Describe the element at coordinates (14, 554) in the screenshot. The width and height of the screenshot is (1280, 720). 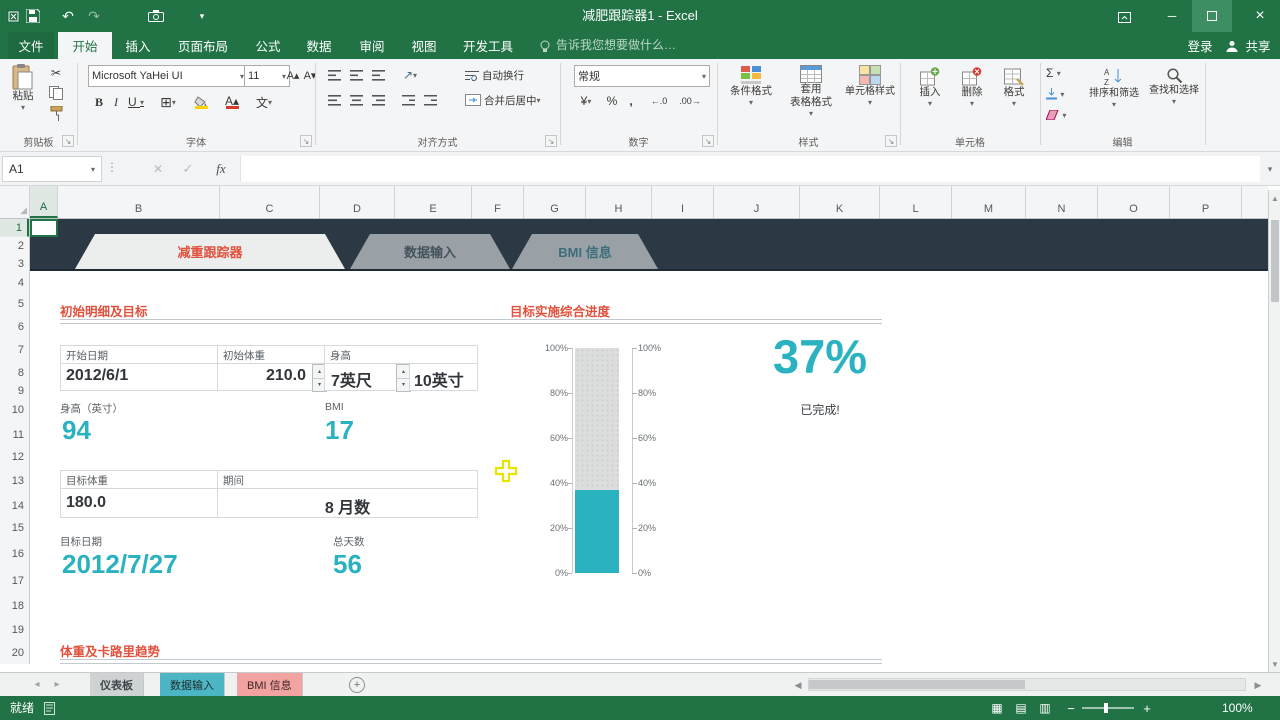
I see `row-header-16: 16` at that location.